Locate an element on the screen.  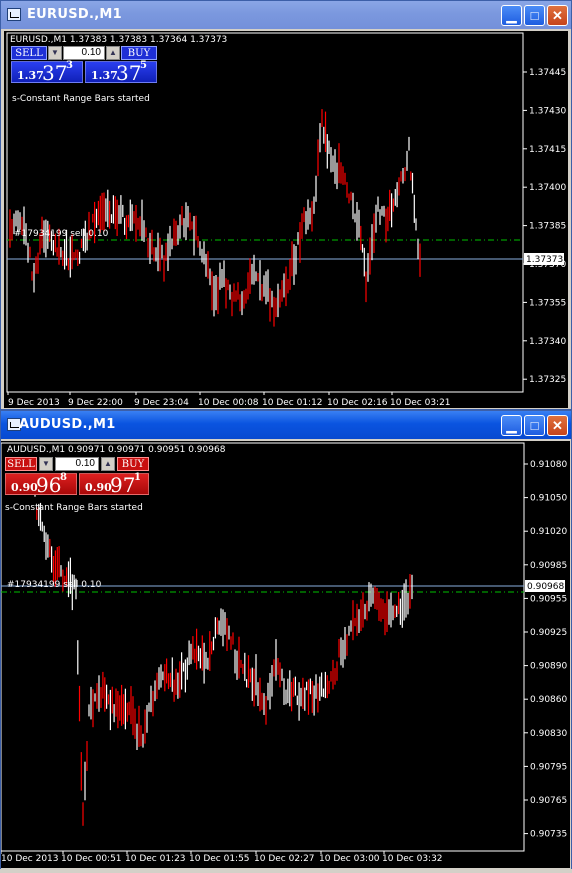
ask-price-button: 1.37 37 5 is located at coordinates (121, 72).